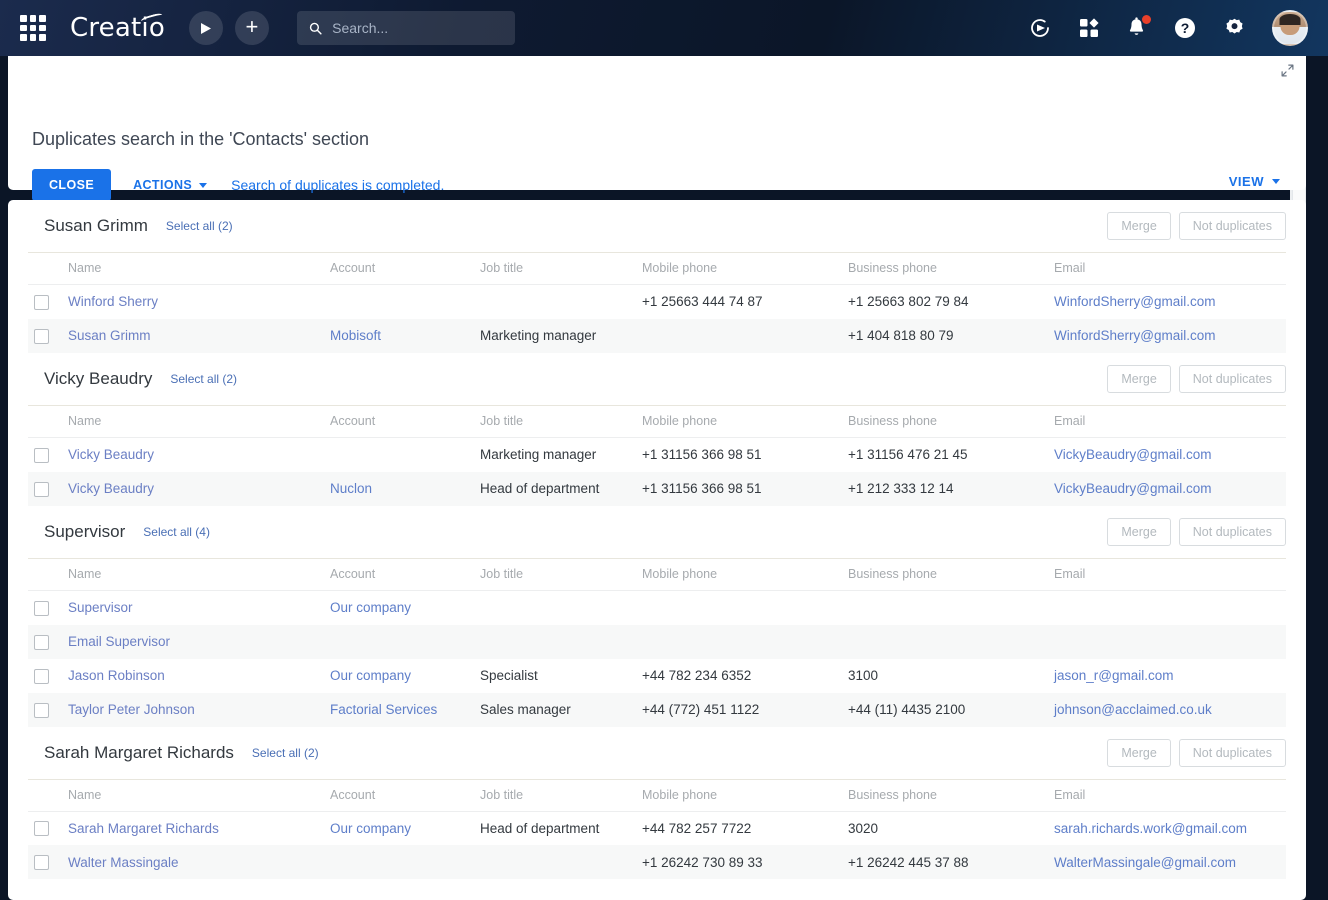 Image resolution: width=1328 pixels, height=900 pixels. What do you see at coordinates (315, 28) in the screenshot?
I see `search-icon` at bounding box center [315, 28].